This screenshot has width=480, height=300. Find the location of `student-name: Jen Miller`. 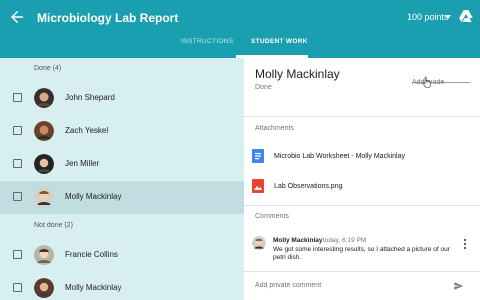

student-name: Jen Miller is located at coordinates (82, 163).